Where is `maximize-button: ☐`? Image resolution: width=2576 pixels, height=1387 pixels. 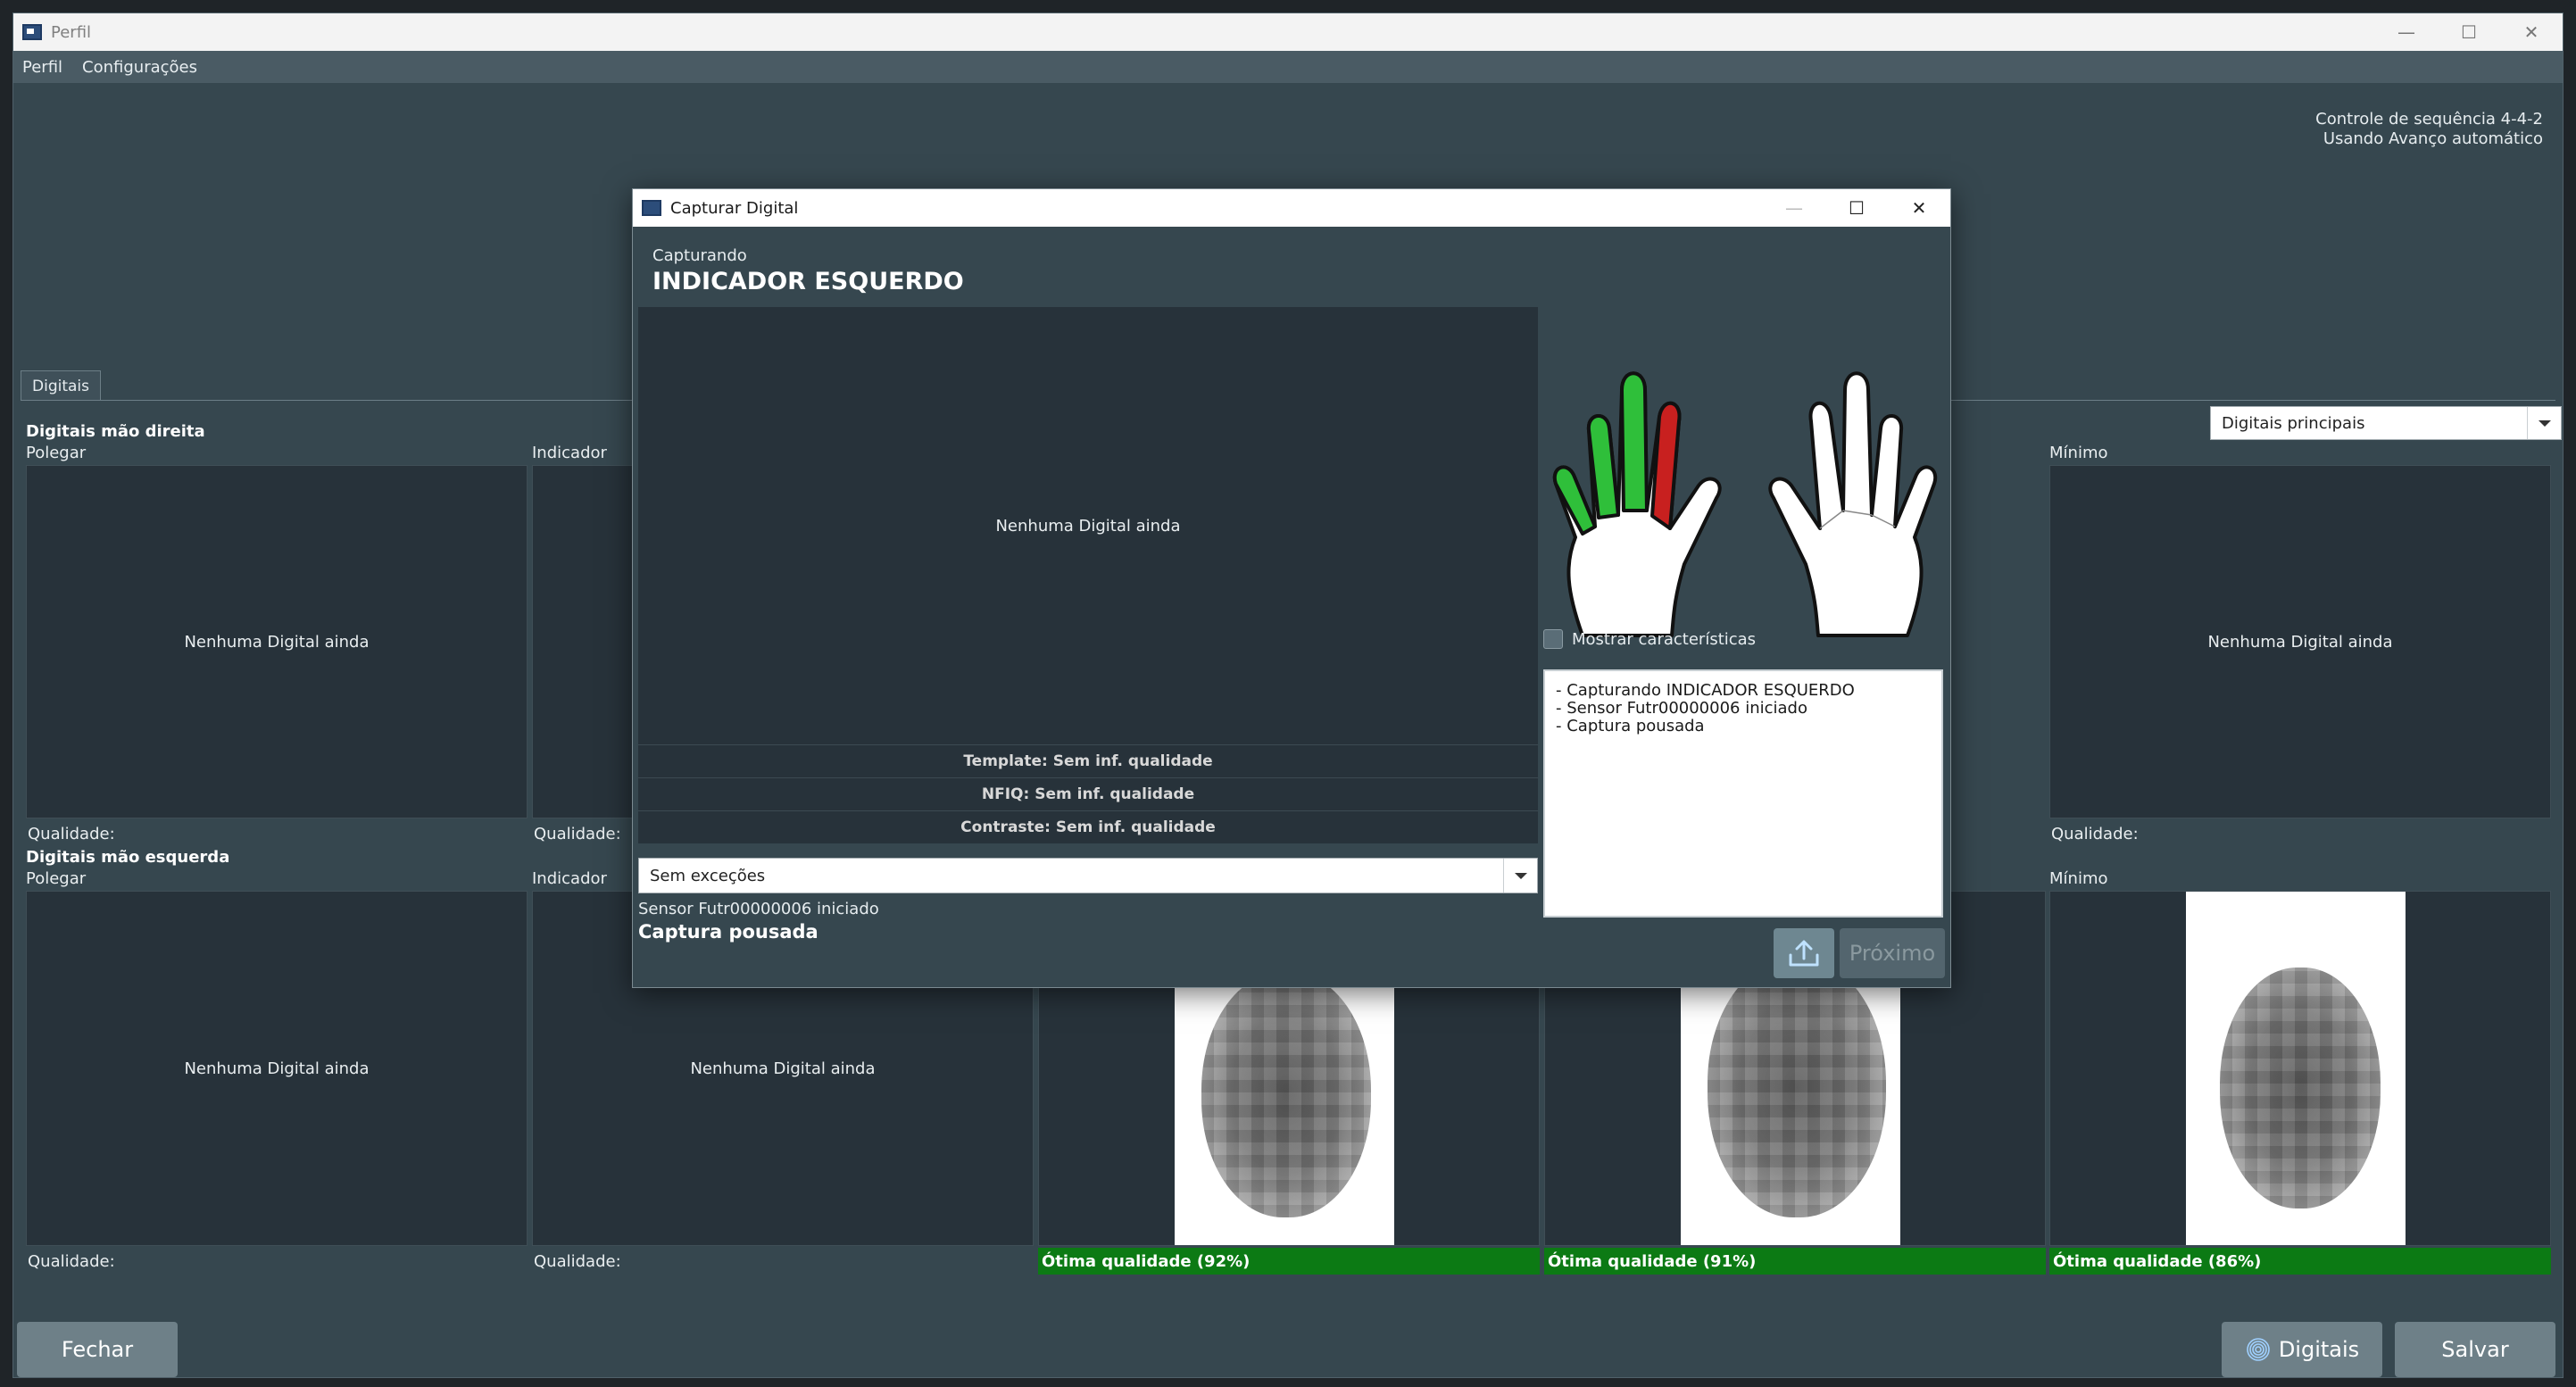
maximize-button: ☐ is located at coordinates (2469, 32).